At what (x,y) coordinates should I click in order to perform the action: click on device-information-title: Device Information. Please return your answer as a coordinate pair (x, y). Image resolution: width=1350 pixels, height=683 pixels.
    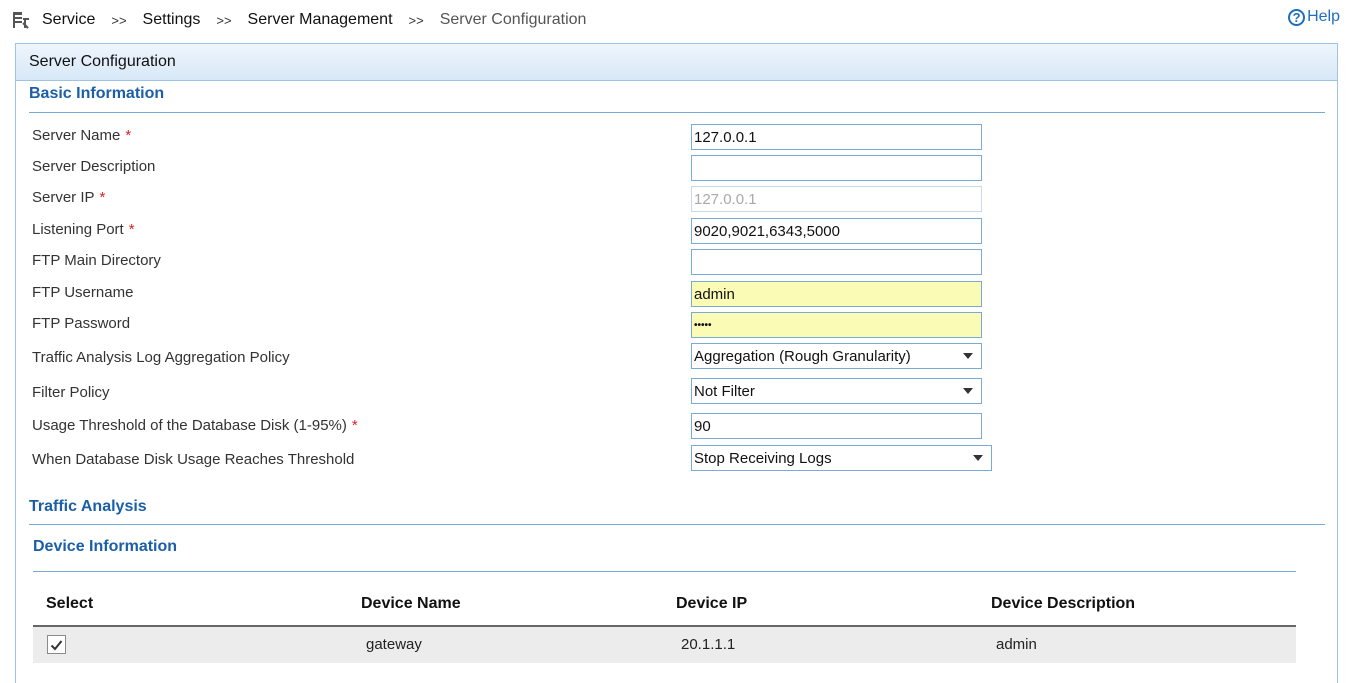
    Looking at the image, I should click on (105, 546).